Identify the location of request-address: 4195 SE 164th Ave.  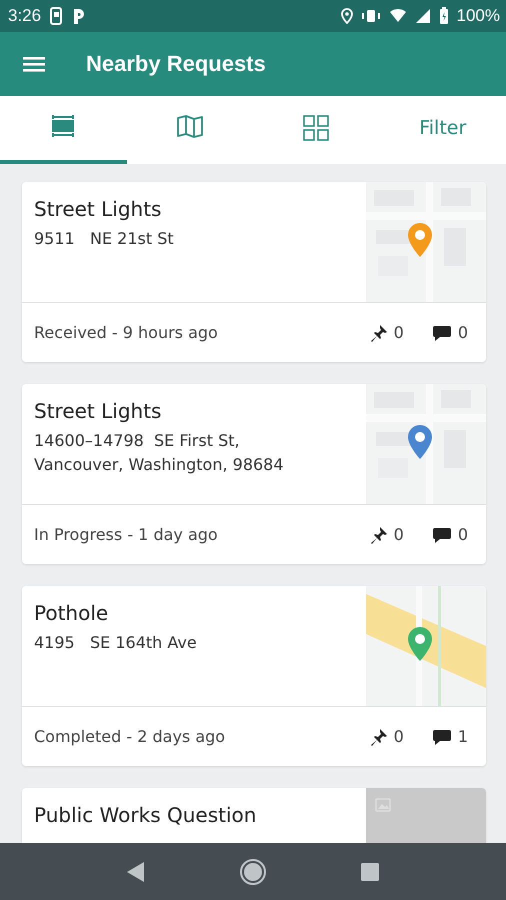
(116, 643).